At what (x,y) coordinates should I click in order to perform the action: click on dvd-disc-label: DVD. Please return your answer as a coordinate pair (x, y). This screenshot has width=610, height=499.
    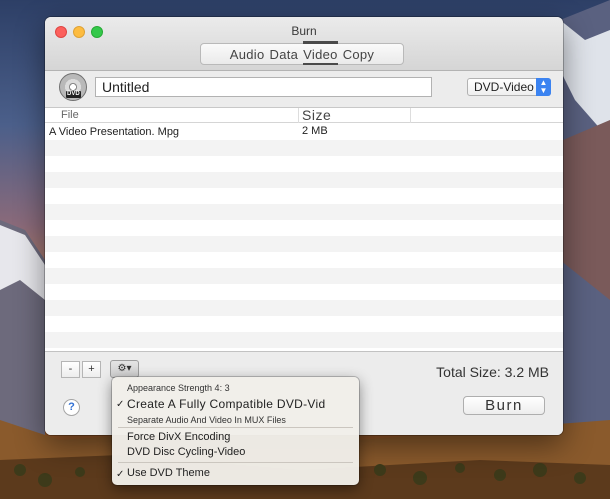
    Looking at the image, I should click on (73, 94).